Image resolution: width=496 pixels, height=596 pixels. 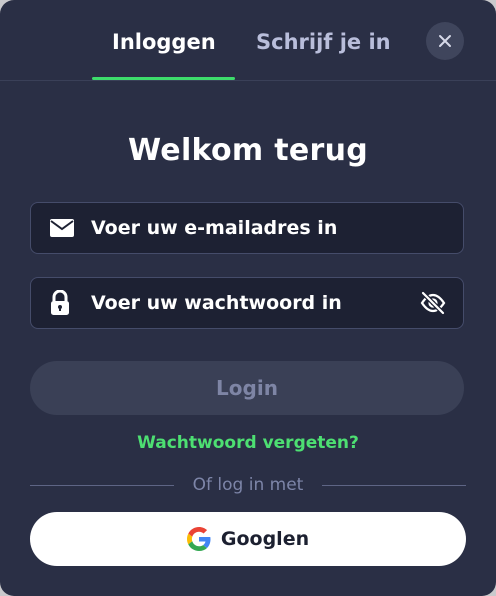 I want to click on email-field, so click(x=247, y=228).